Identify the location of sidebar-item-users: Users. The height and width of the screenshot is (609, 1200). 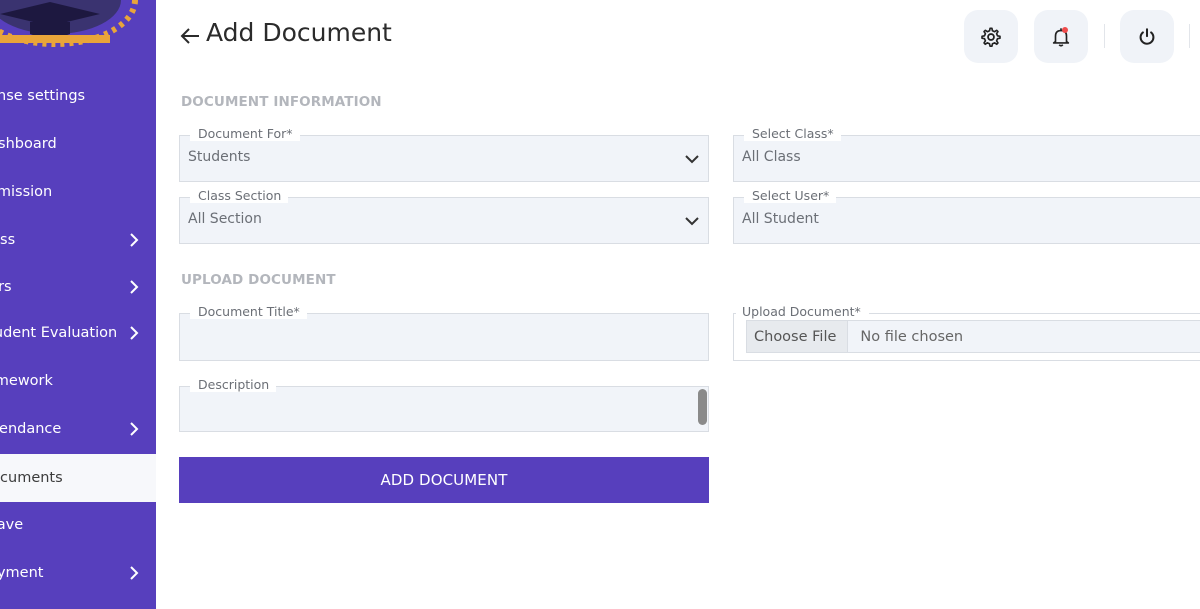
(78, 287).